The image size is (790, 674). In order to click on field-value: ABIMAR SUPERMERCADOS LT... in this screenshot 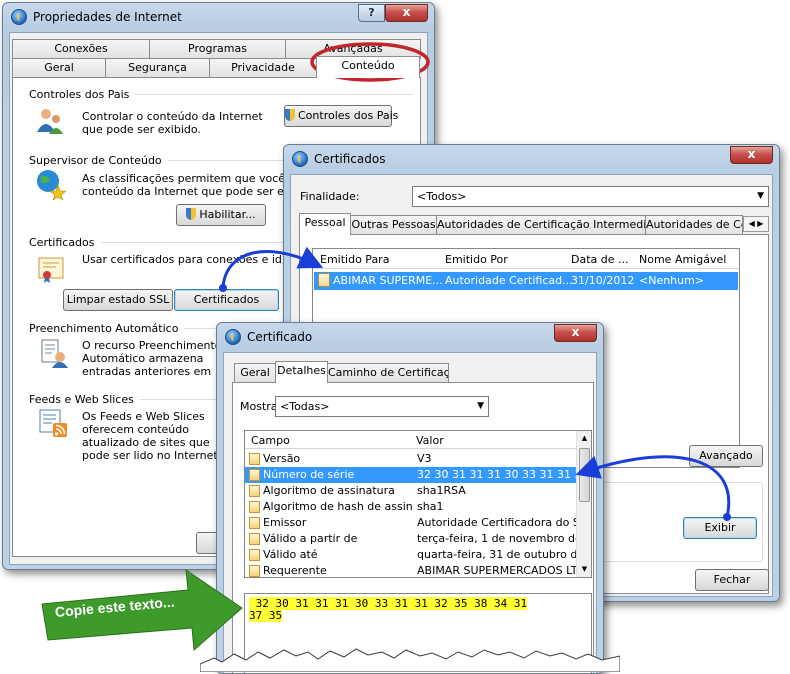, I will do `click(497, 570)`.